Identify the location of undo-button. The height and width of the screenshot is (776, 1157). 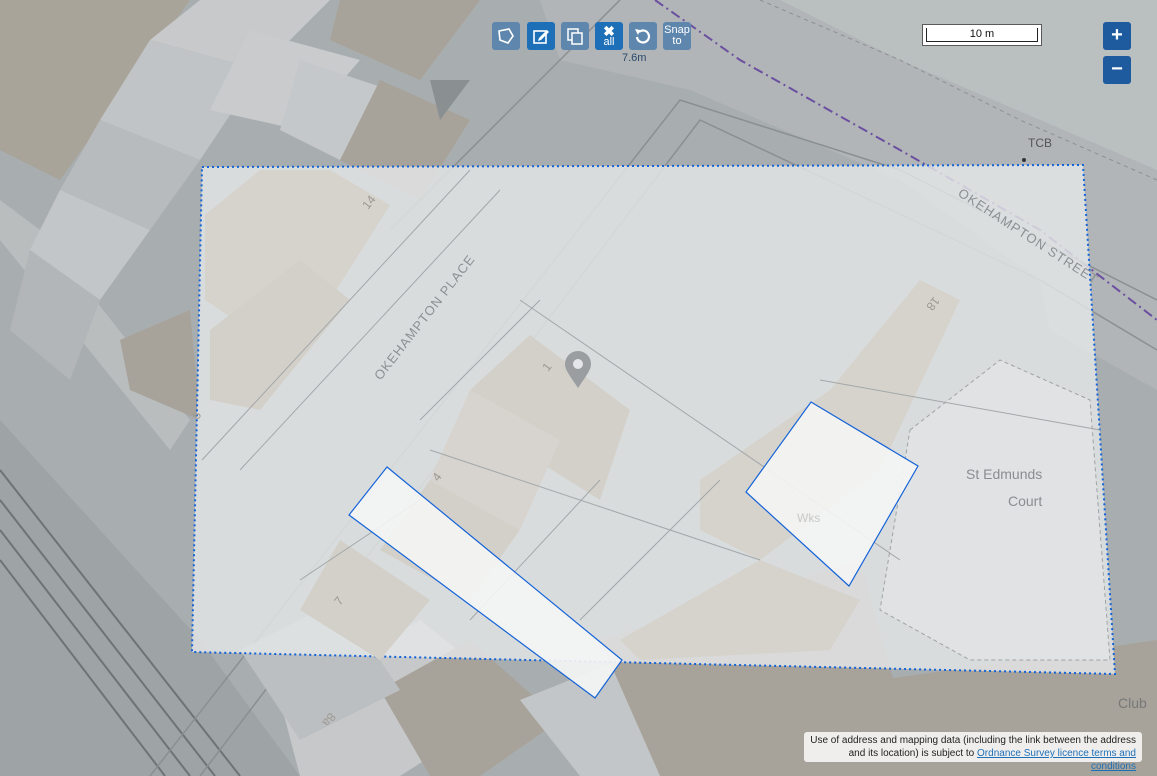
(643, 36).